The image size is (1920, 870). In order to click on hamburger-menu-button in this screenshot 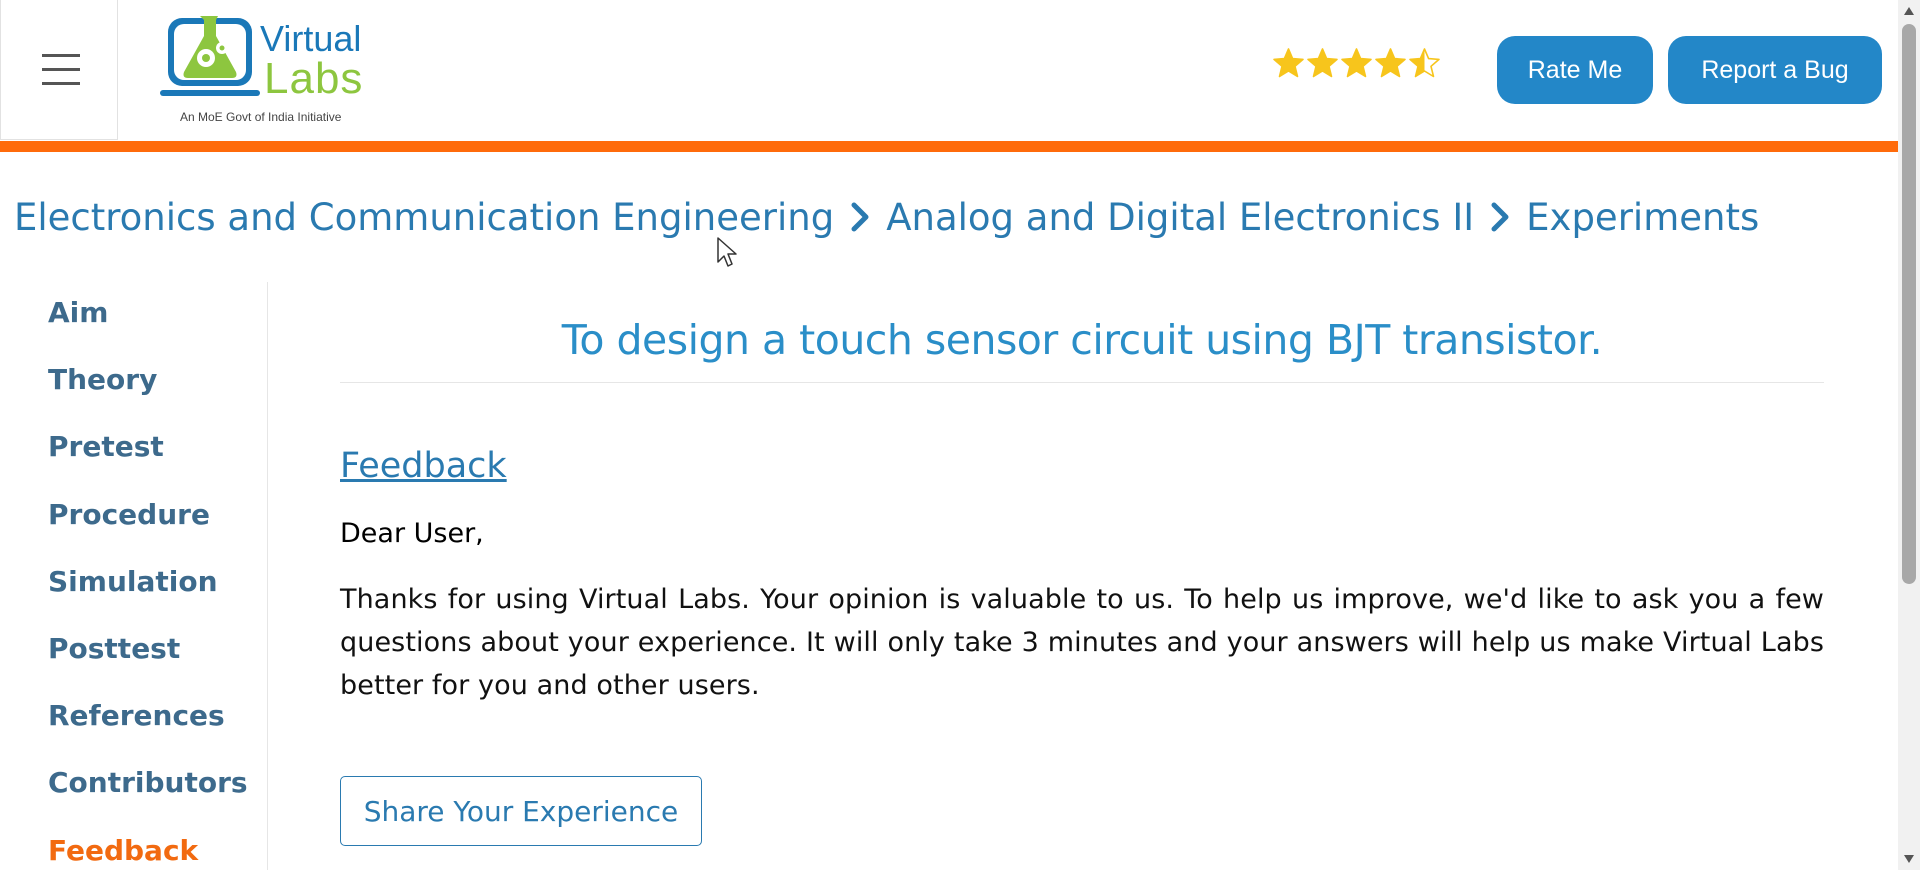, I will do `click(59, 70)`.